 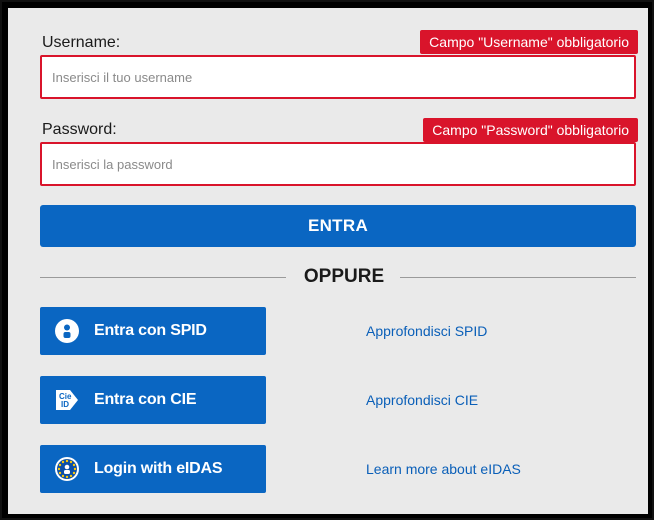 I want to click on eidas-login-button: Login with eIDAS, so click(x=153, y=469).